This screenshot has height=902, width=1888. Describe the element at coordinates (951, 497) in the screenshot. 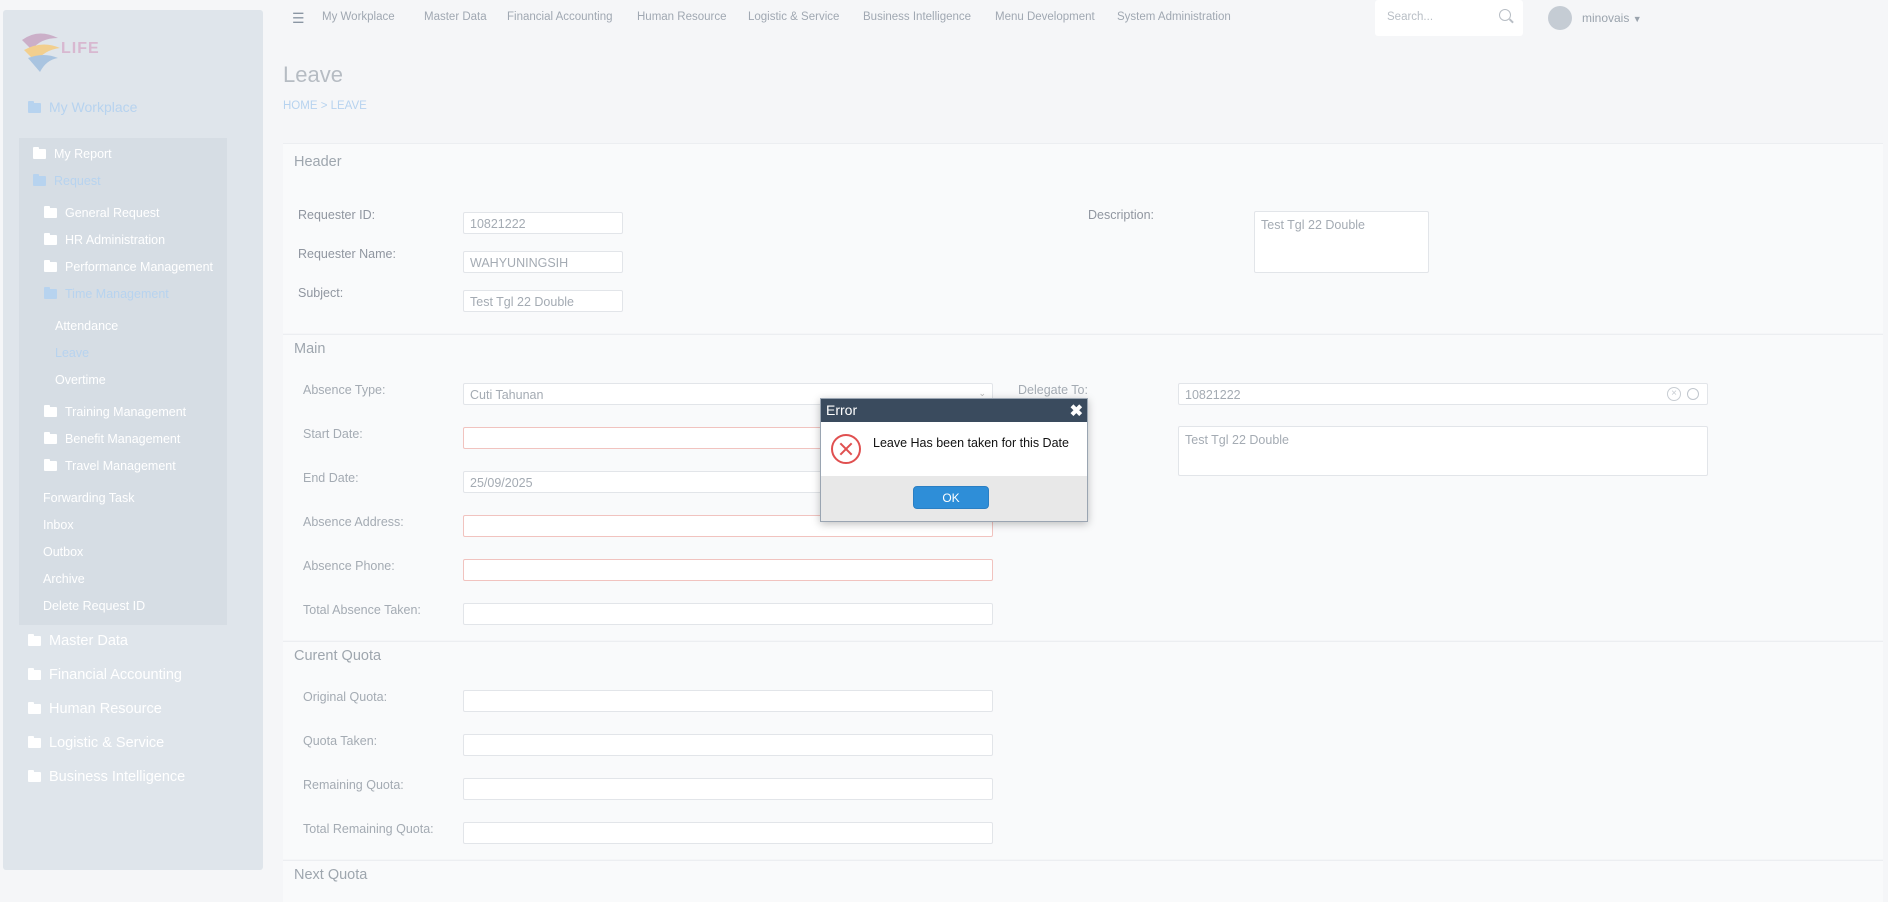

I see `ok-button: OK` at that location.